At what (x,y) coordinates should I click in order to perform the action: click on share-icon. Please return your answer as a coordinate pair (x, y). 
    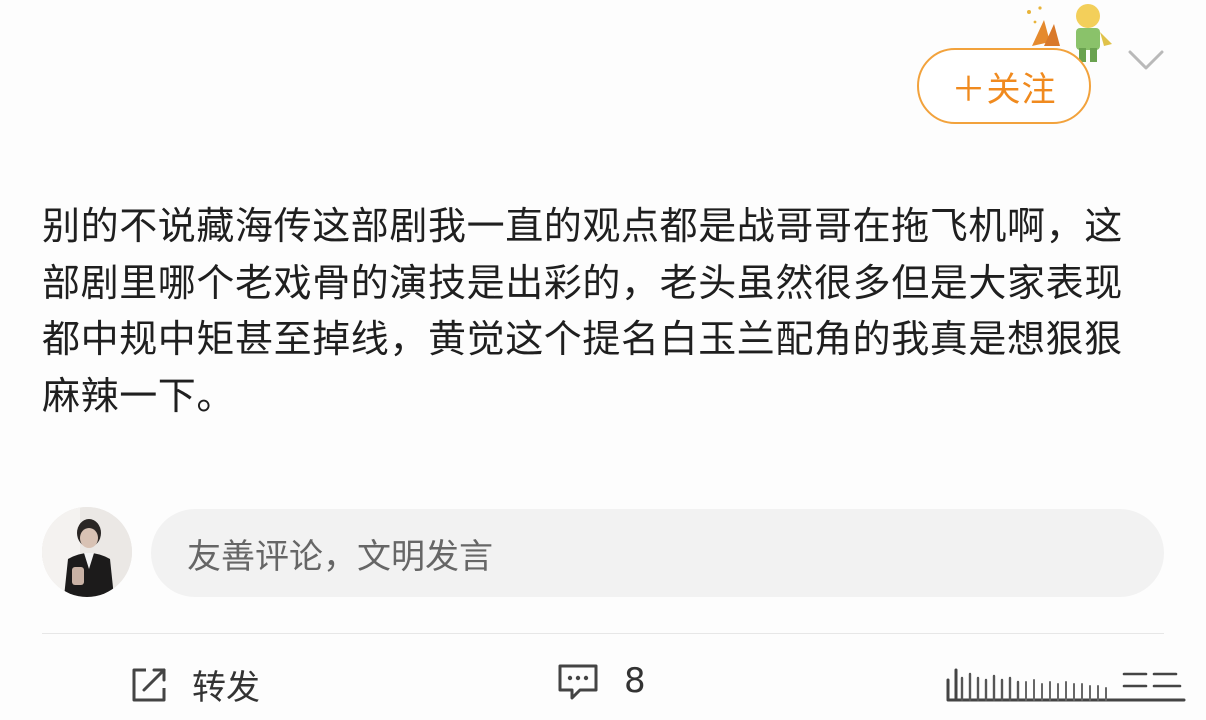
    Looking at the image, I should click on (149, 684).